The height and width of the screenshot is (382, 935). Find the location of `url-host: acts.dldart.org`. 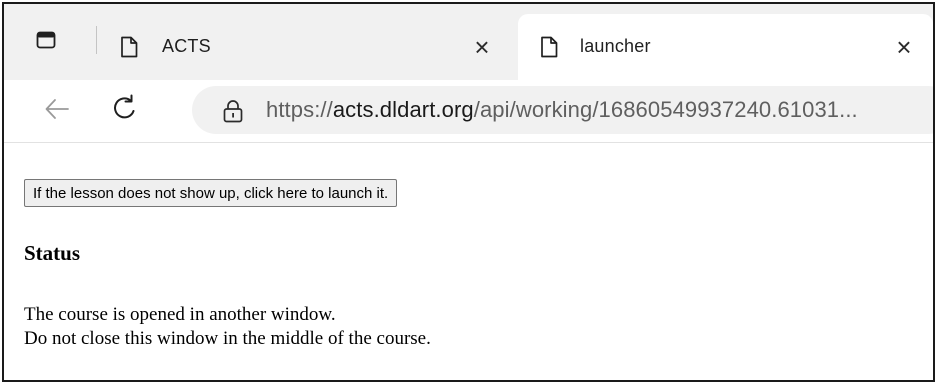

url-host: acts.dldart.org is located at coordinates (403, 109).